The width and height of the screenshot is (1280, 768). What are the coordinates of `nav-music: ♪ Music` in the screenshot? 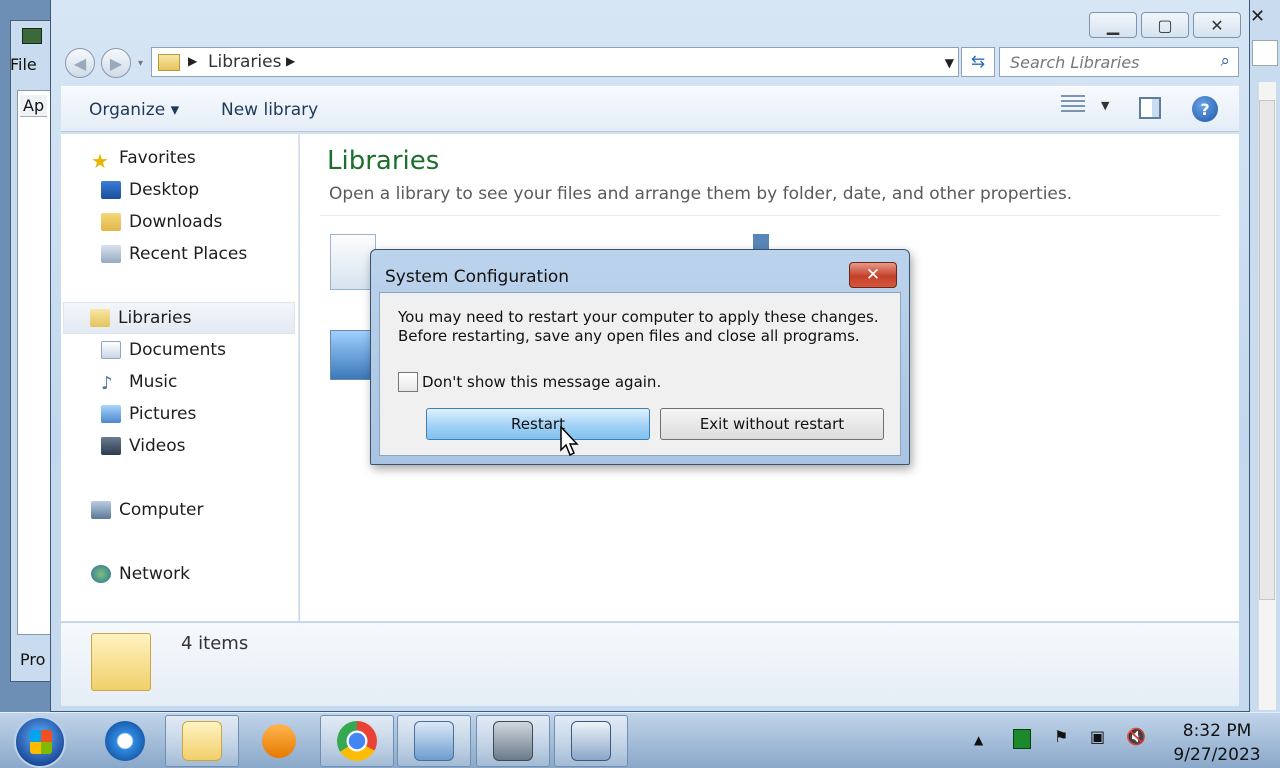 It's located at (139, 383).